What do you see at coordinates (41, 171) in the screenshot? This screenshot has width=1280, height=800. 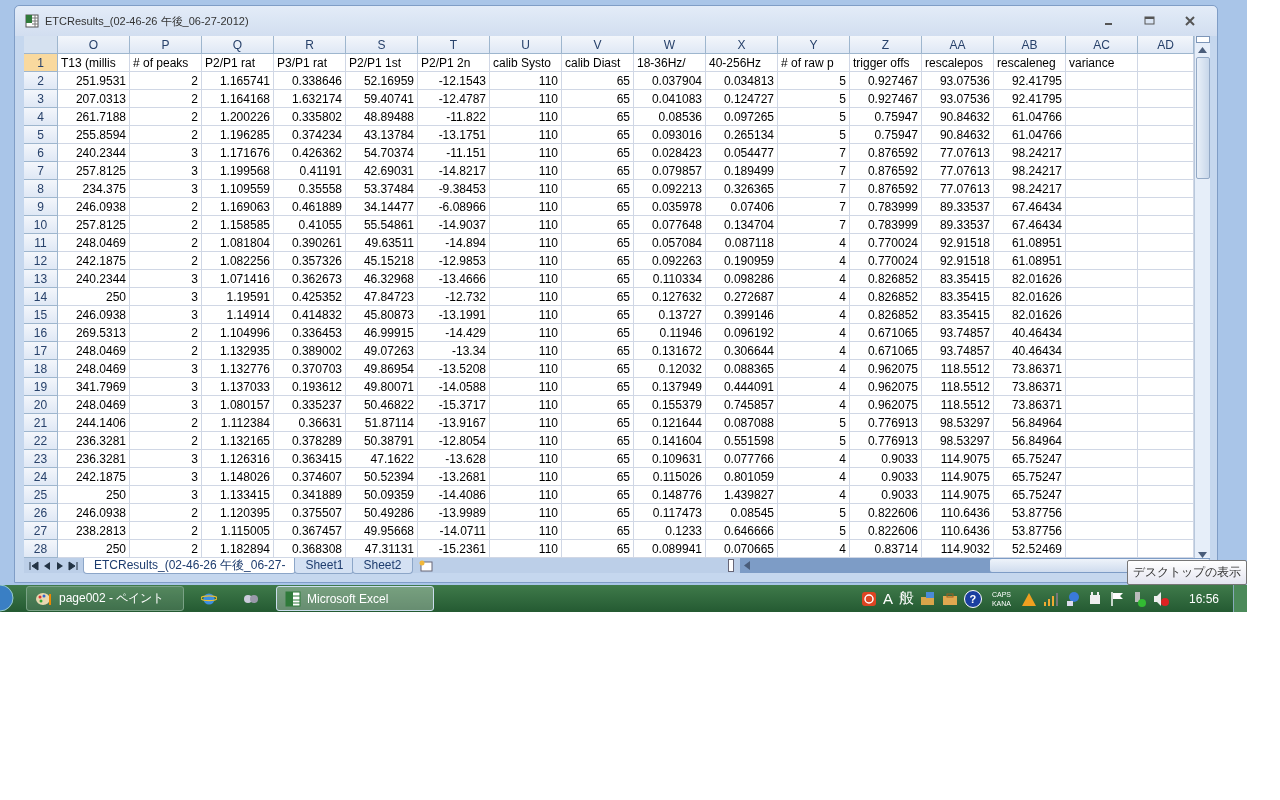 I see `row-header: 7` at bounding box center [41, 171].